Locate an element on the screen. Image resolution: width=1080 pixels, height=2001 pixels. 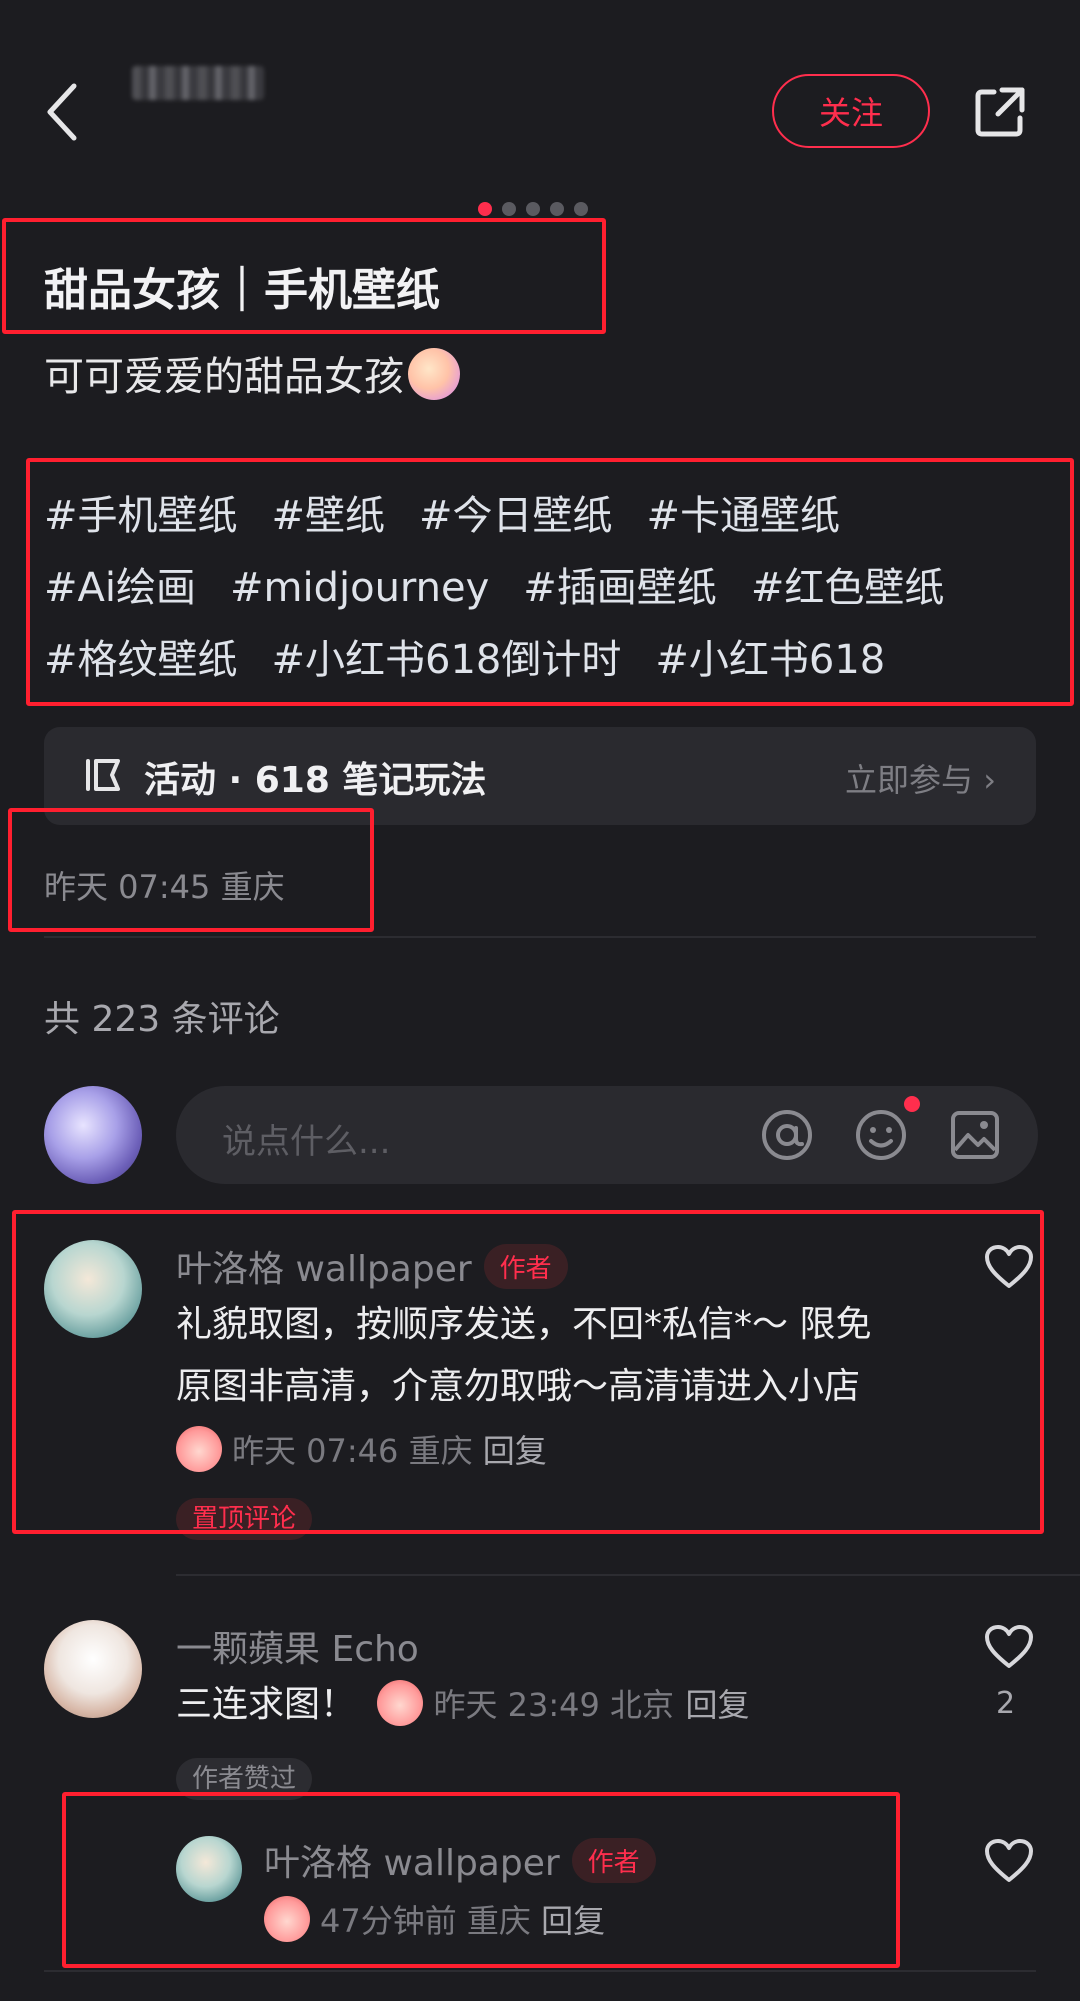
join-now-label: 立即参与 is located at coordinates (909, 780).